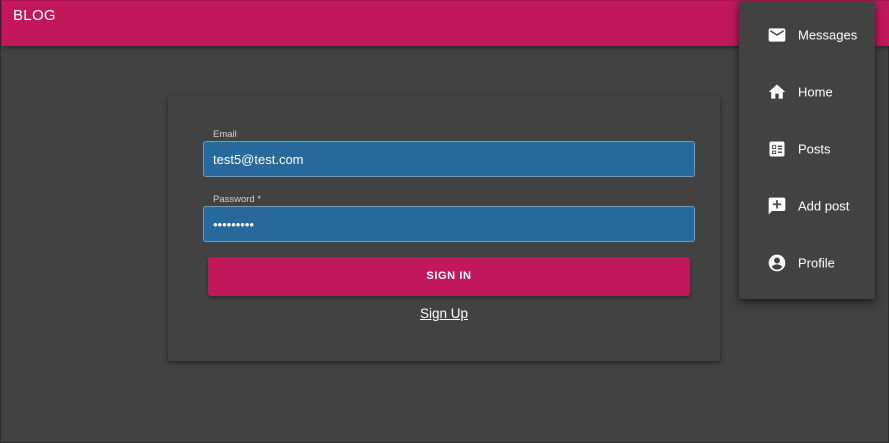  What do you see at coordinates (824, 205) in the screenshot?
I see `menu-item-label: Add post` at bounding box center [824, 205].